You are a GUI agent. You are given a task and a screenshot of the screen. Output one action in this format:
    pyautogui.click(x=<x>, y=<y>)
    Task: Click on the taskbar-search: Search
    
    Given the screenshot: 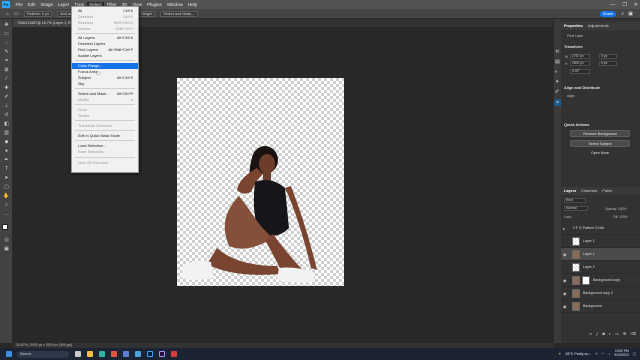 What is the action you would take?
    pyautogui.click(x=43, y=354)
    